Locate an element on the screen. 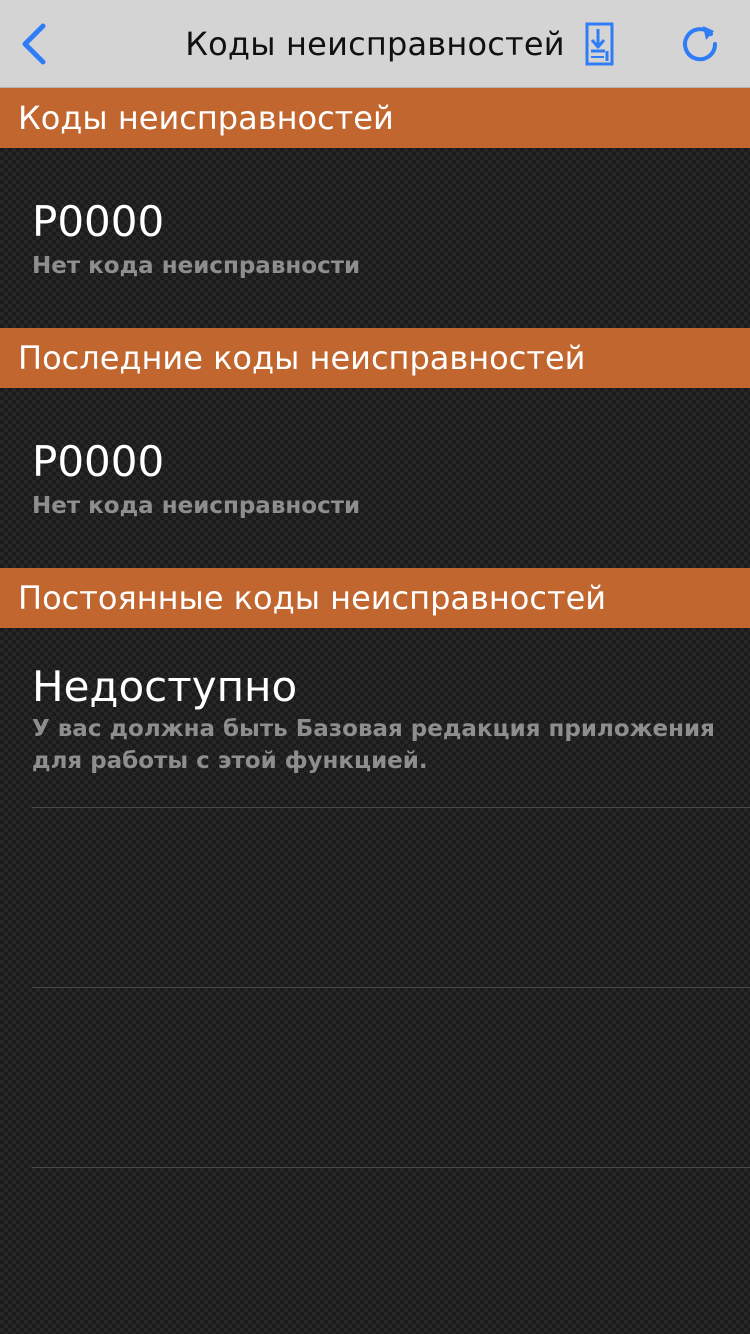 The width and height of the screenshot is (750, 1334). fault-code: P0000 is located at coordinates (98, 221).